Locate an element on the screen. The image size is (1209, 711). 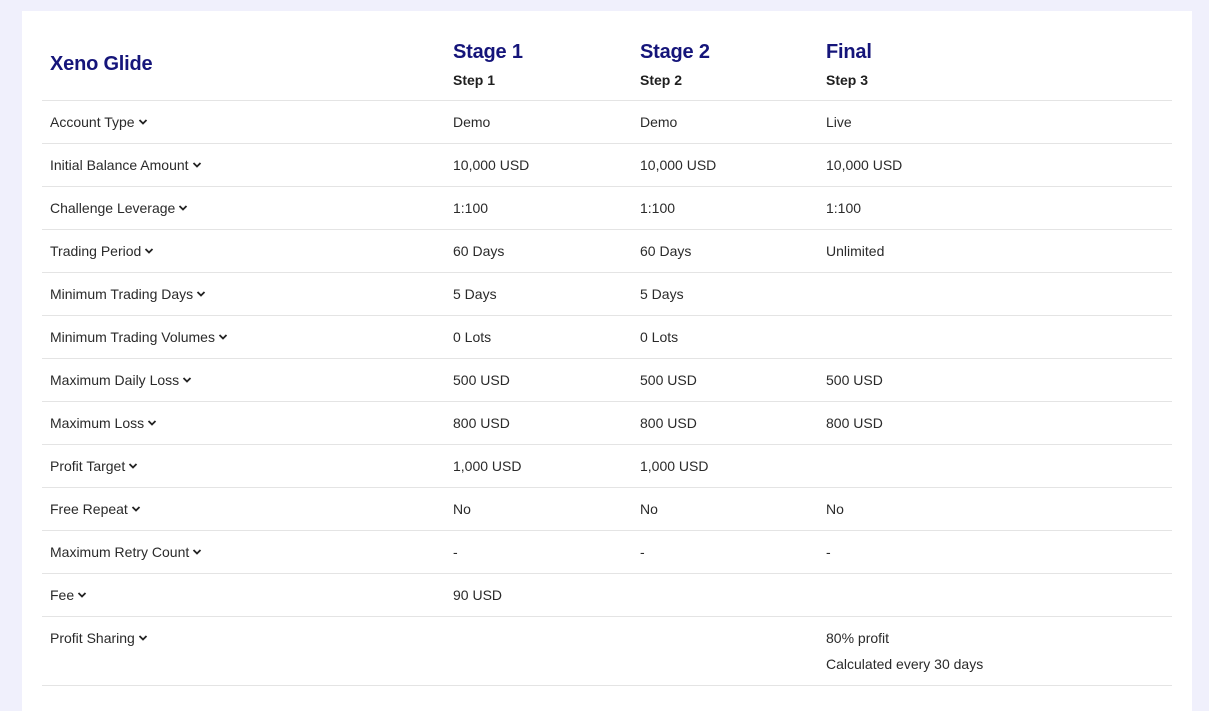
row-label-min-trading-volumes: Minimum Trading Volumes is located at coordinates (139, 337).